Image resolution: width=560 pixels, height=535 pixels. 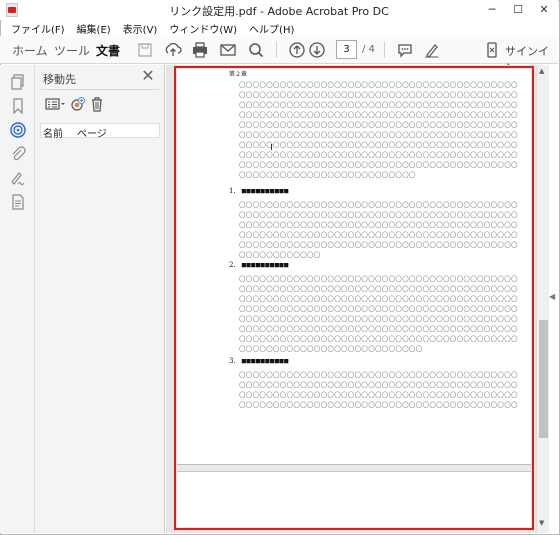 What do you see at coordinates (544, 10) in the screenshot?
I see `close-window-button: ✕` at bounding box center [544, 10].